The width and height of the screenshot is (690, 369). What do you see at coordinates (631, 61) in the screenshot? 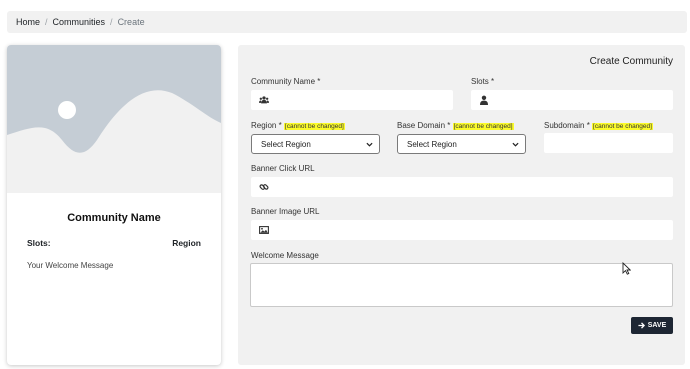
I see `form-title: Create Community` at bounding box center [631, 61].